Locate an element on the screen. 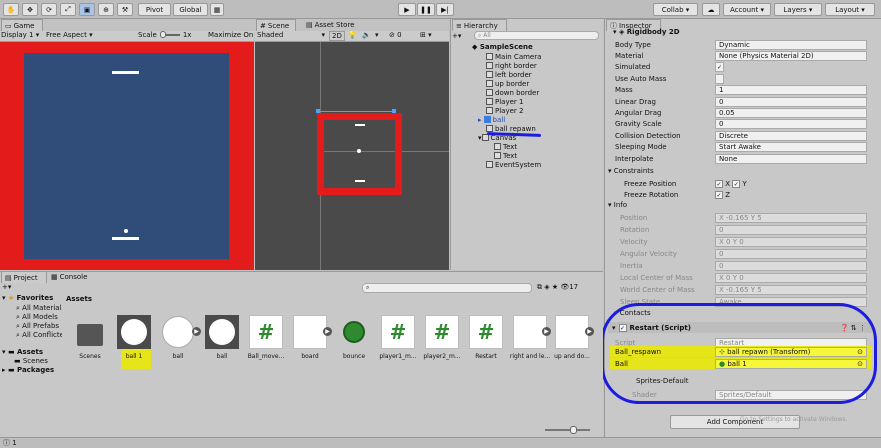 This screenshot has height=448, width=881. field-value: None is located at coordinates (791, 158).